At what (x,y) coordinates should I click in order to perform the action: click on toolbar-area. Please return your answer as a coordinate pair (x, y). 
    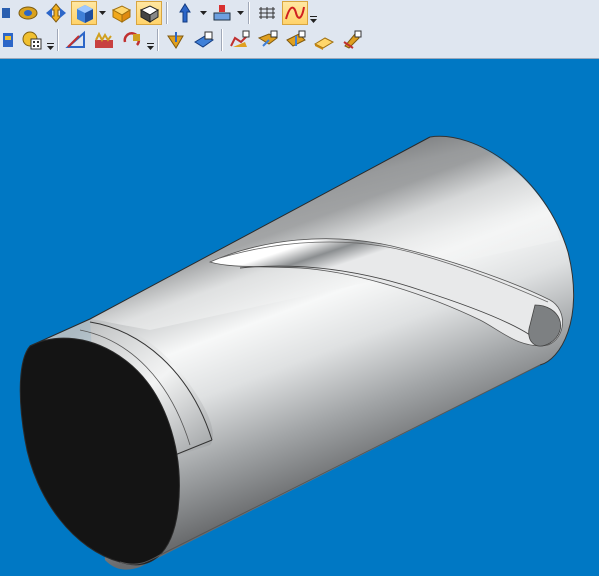
    Looking at the image, I should click on (299, 29).